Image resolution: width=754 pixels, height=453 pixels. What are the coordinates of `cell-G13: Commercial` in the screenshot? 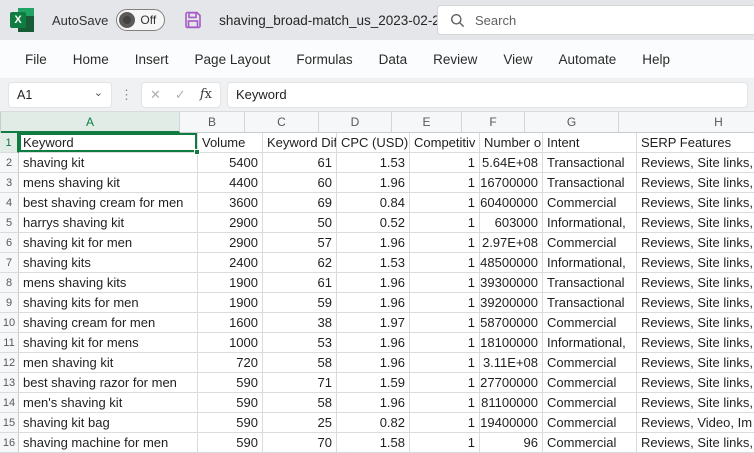 It's located at (590, 383).